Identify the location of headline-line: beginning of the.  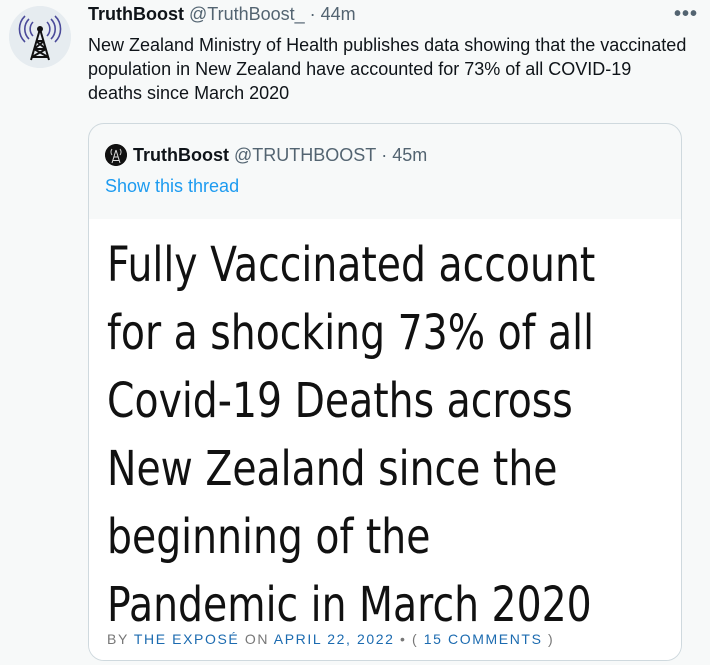
(269, 537).